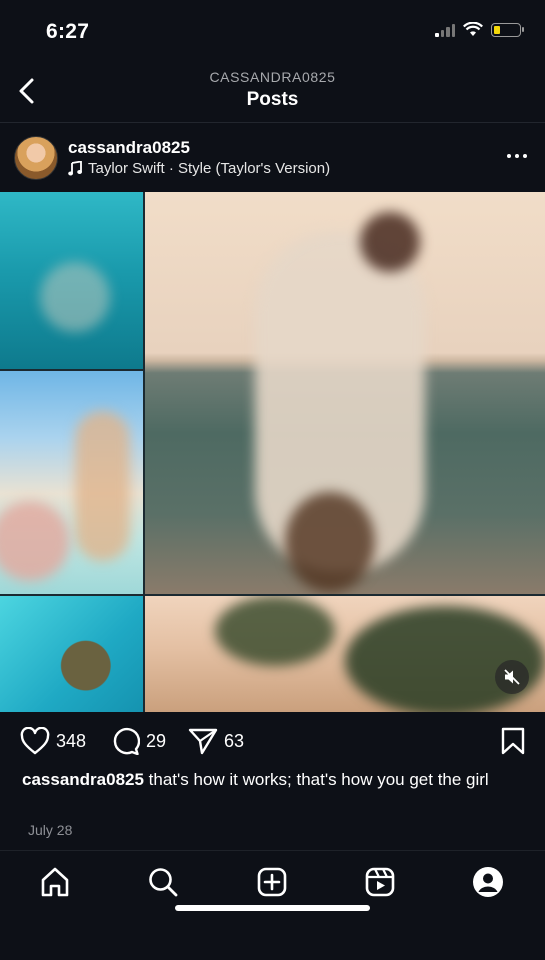 This screenshot has height=960, width=545. What do you see at coordinates (50, 830) in the screenshot?
I see `post-date: July 28` at bounding box center [50, 830].